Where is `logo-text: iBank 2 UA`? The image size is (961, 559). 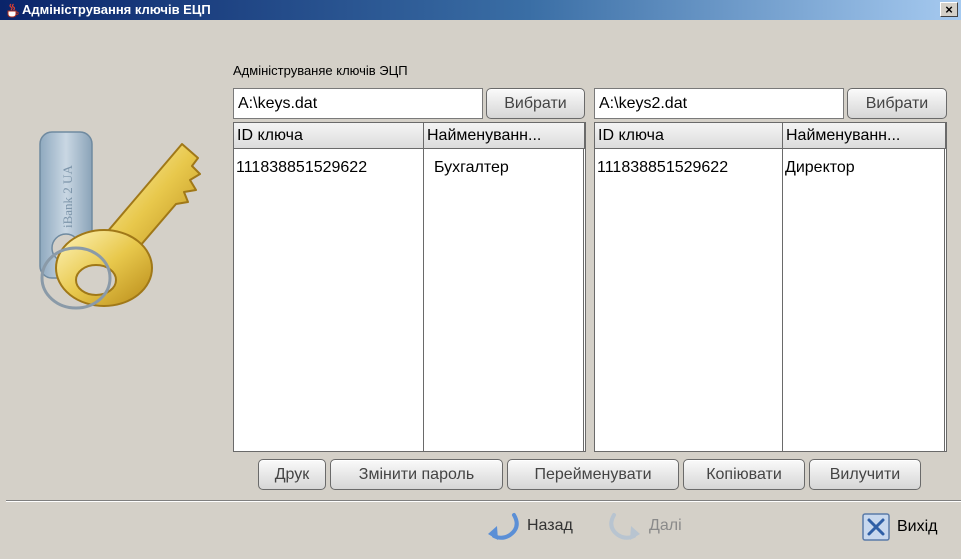 logo-text: iBank 2 UA is located at coordinates (67, 196).